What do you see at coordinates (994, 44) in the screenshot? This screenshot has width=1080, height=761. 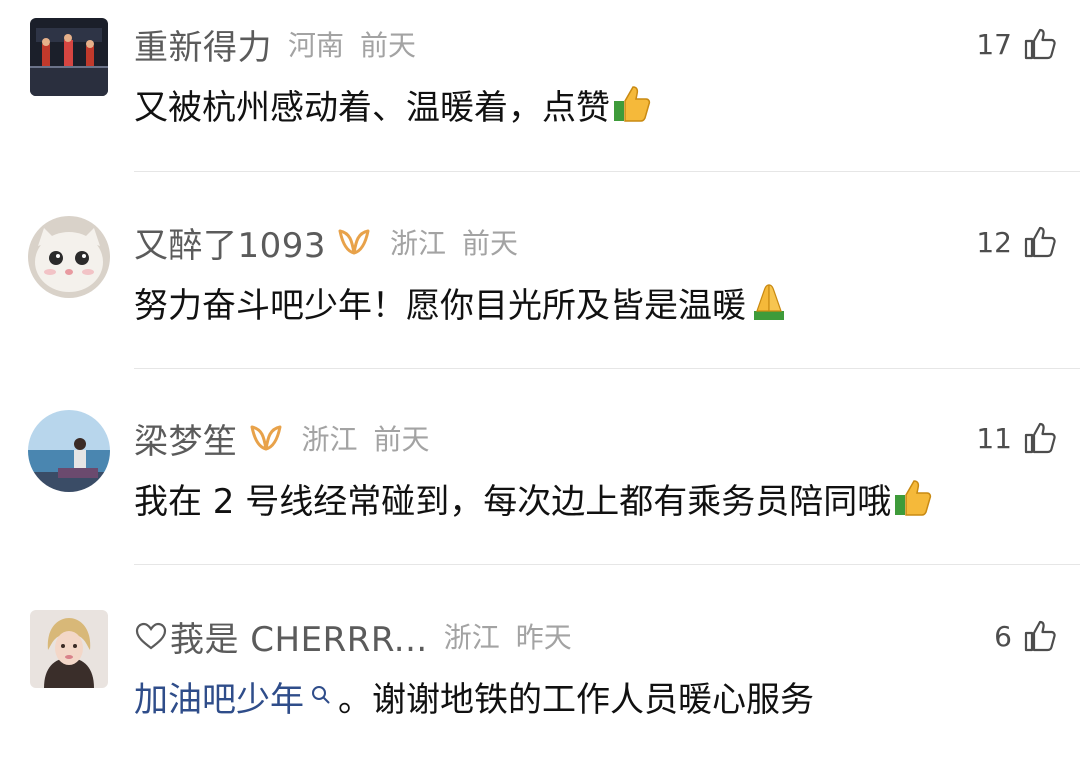 I see `like-count: 17` at bounding box center [994, 44].